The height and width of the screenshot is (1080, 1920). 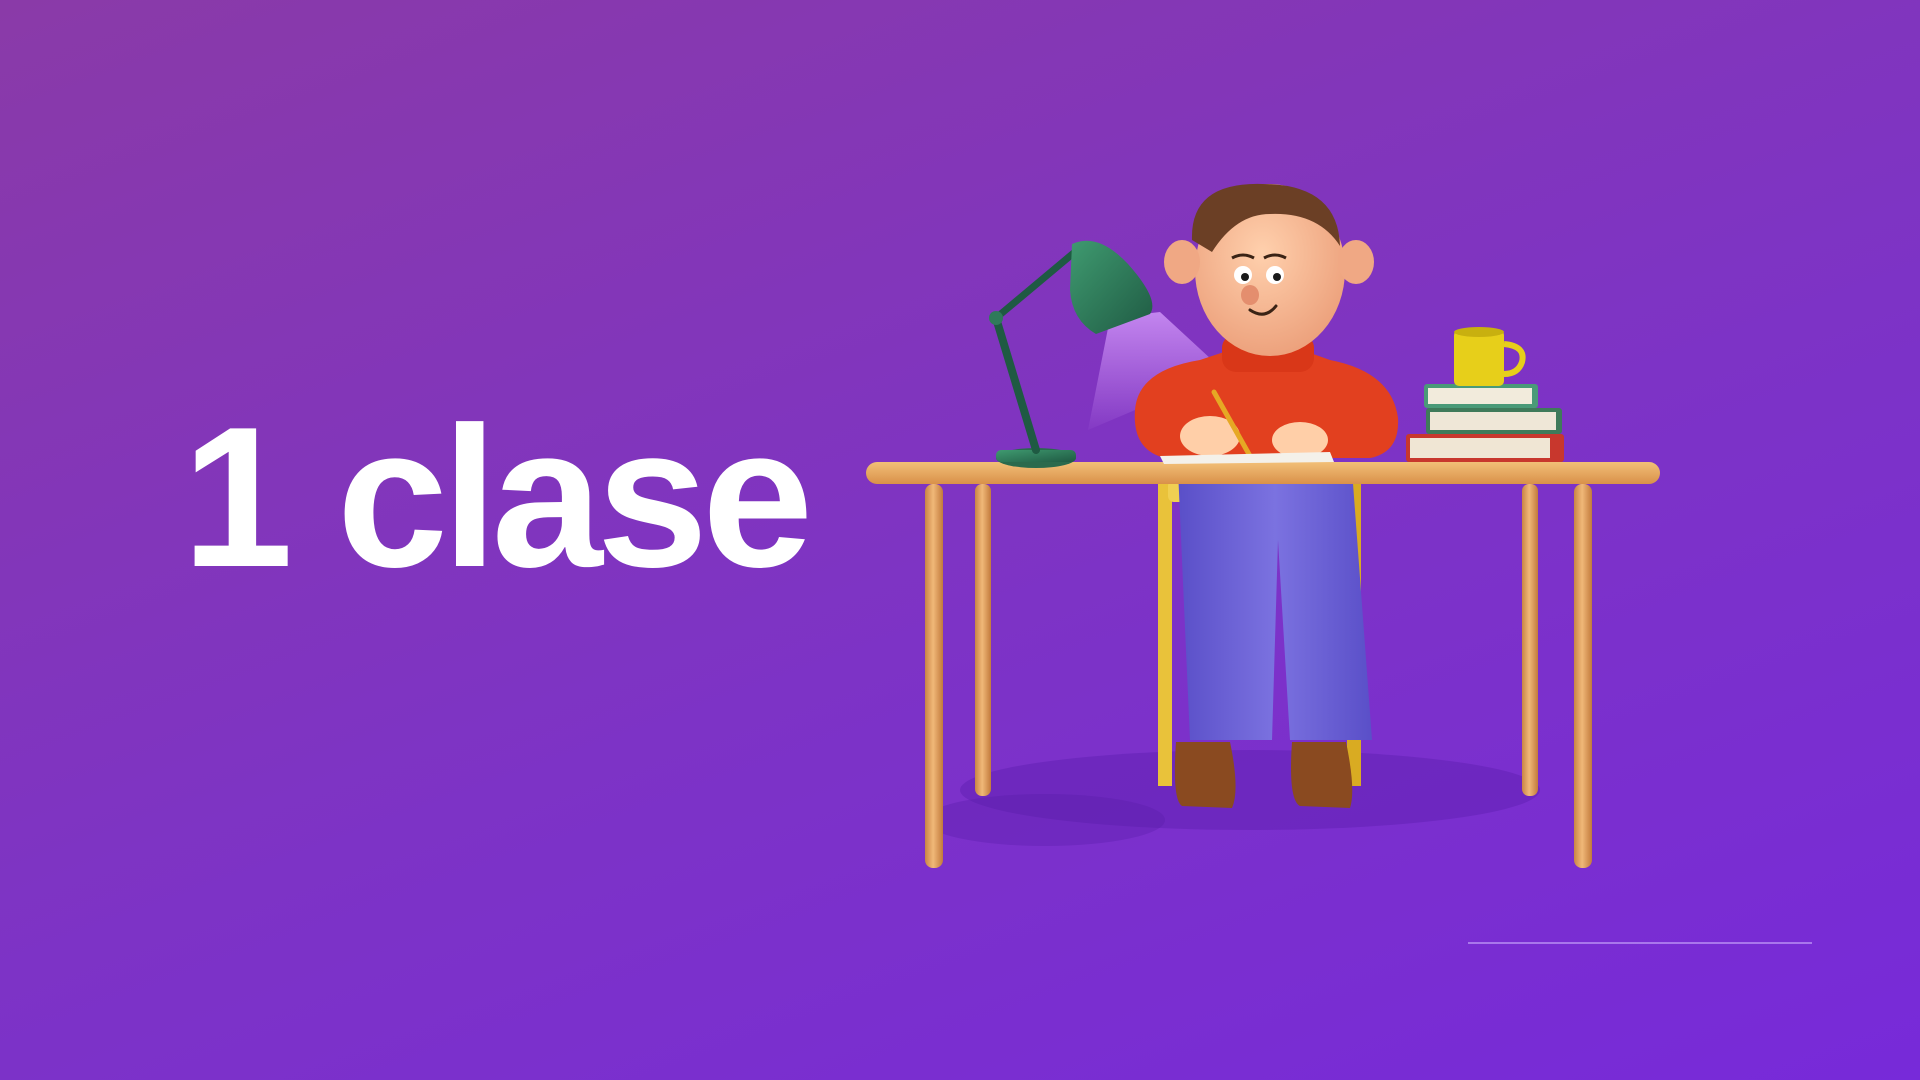 What do you see at coordinates (1490, 356) in the screenshot?
I see `mug` at bounding box center [1490, 356].